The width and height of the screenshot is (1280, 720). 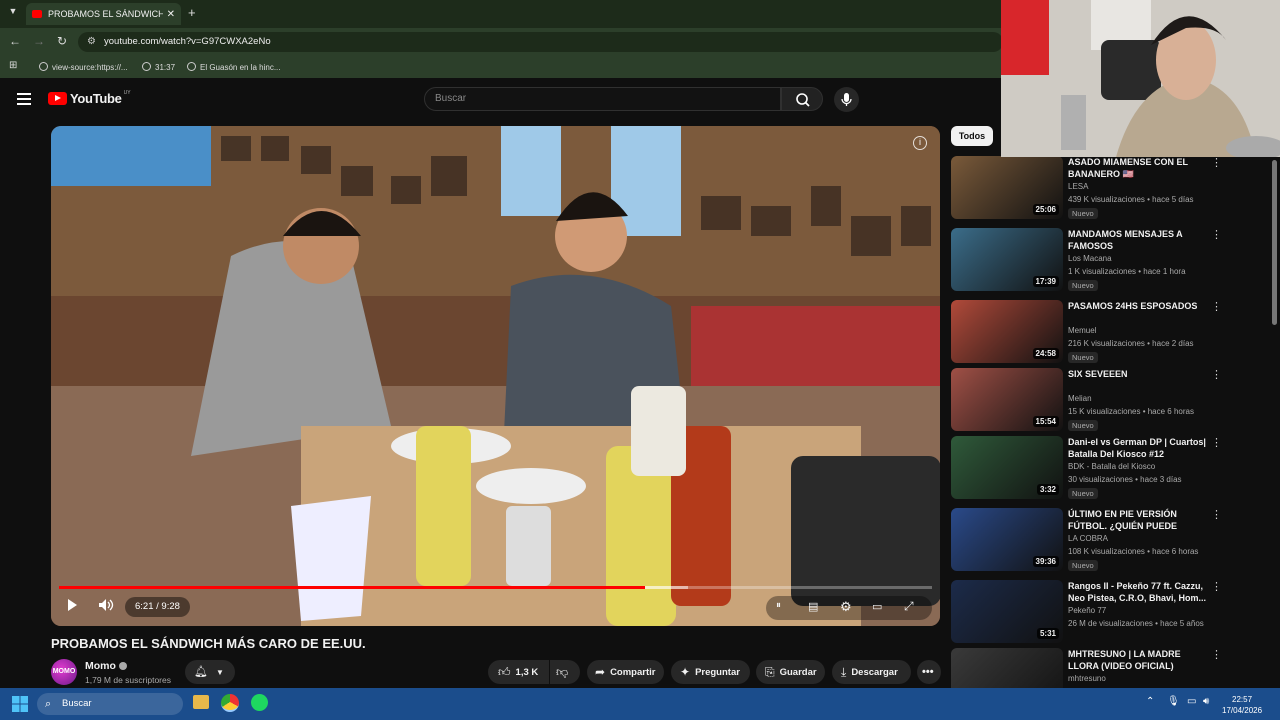 What do you see at coordinates (540, 42) in the screenshot?
I see `address-bar: ⚙ youtube.com/watch?v=G97CWXA2eNo` at bounding box center [540, 42].